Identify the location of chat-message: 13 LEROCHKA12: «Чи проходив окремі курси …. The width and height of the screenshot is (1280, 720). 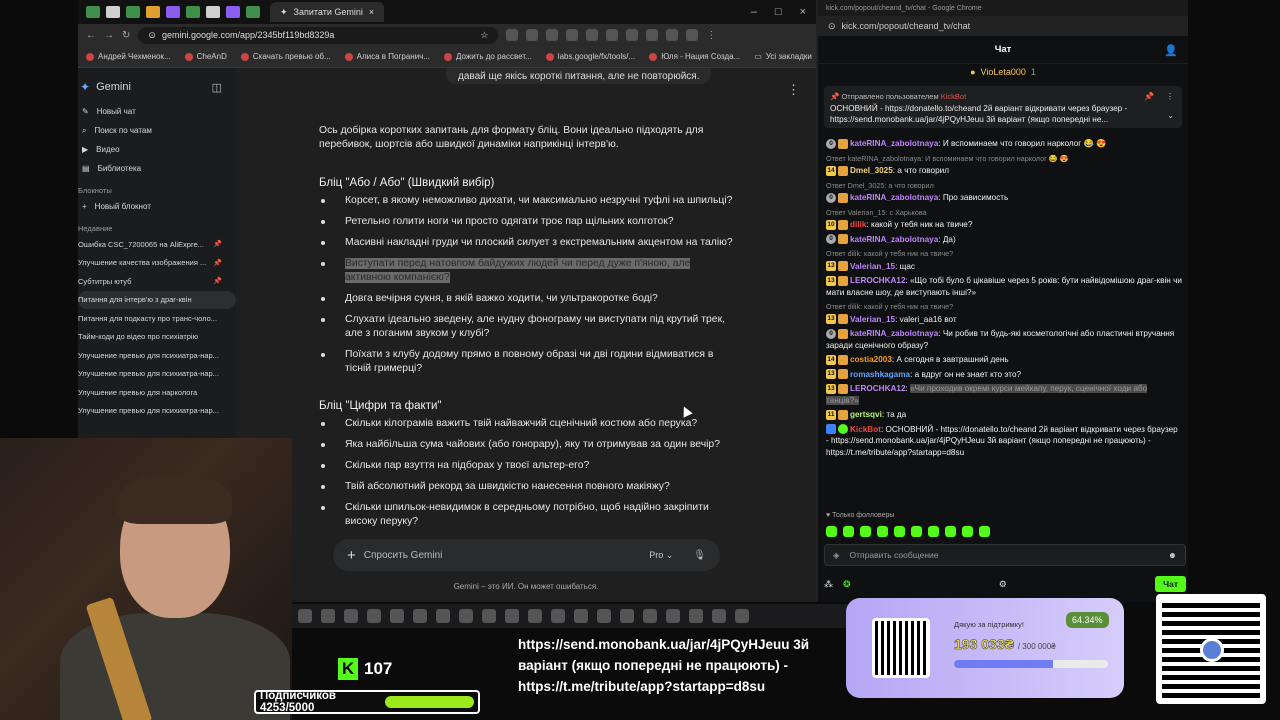
(1004, 394).